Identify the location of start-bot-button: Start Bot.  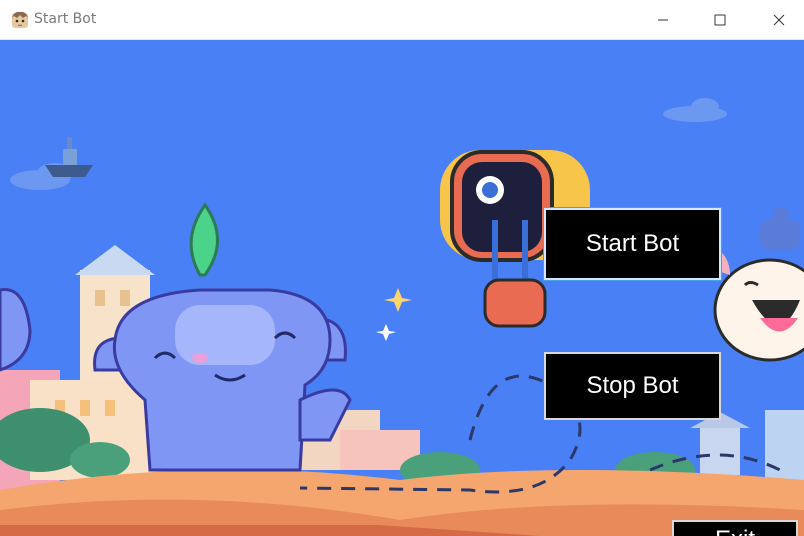
(632, 244).